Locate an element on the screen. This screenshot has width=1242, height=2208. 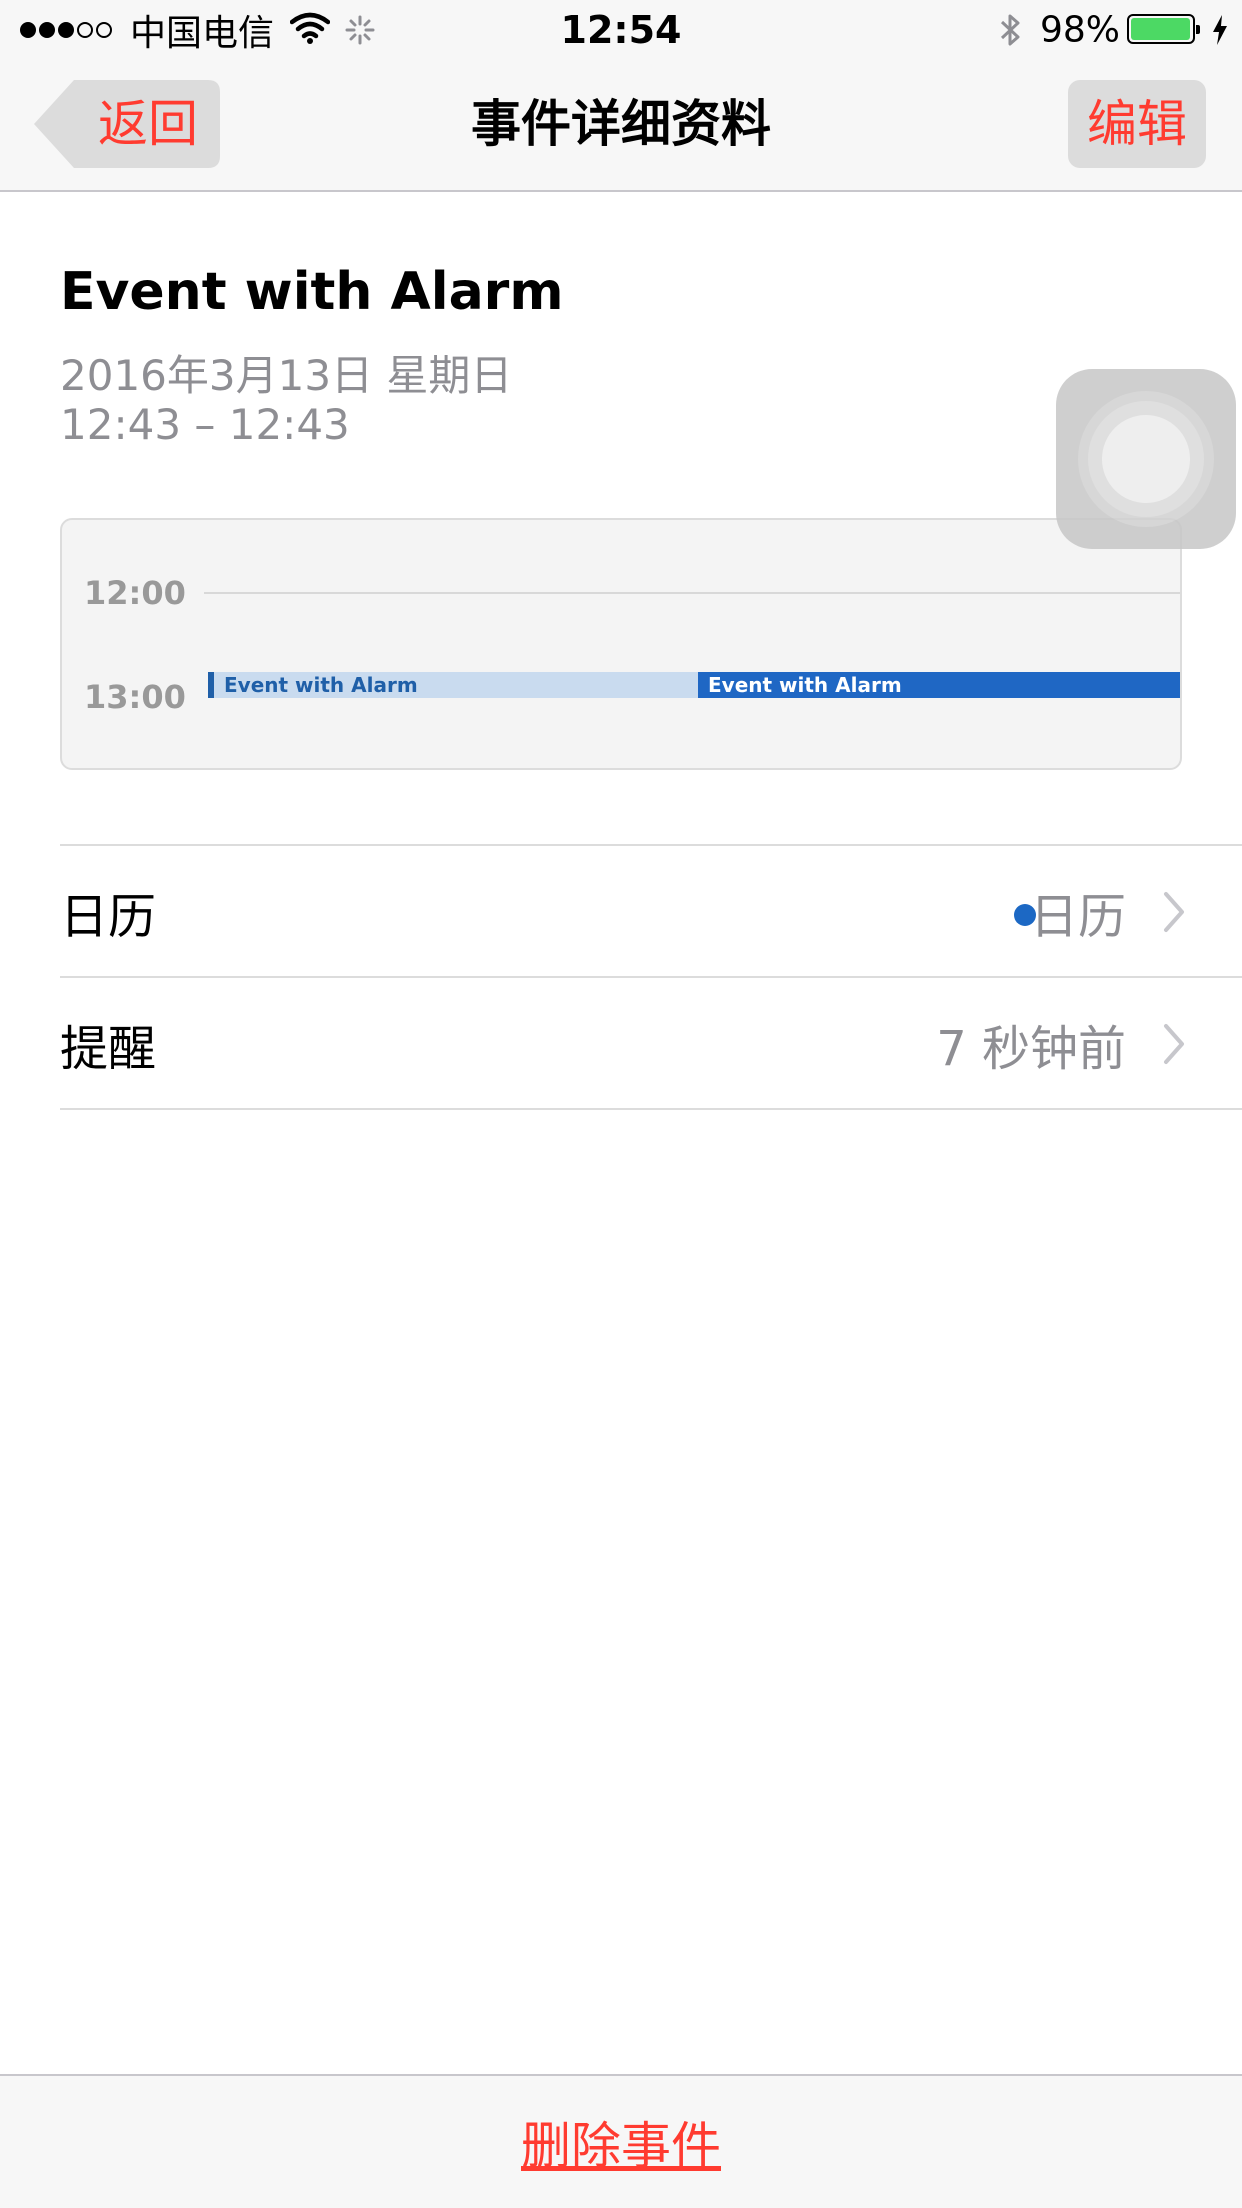
hour-label: 13:00 is located at coordinates (135, 697).